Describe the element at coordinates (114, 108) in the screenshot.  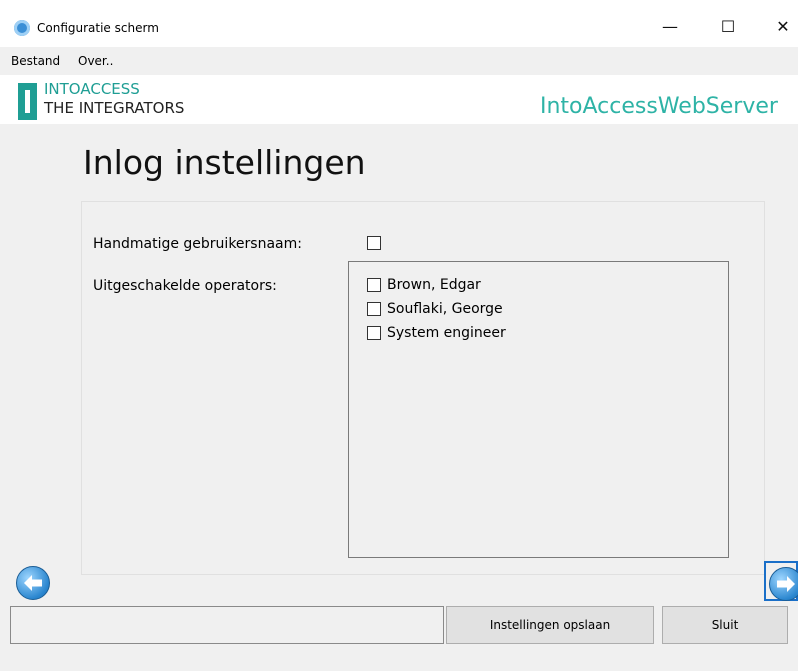
I see `logo-text-bottom: THE INTEGRATORS` at that location.